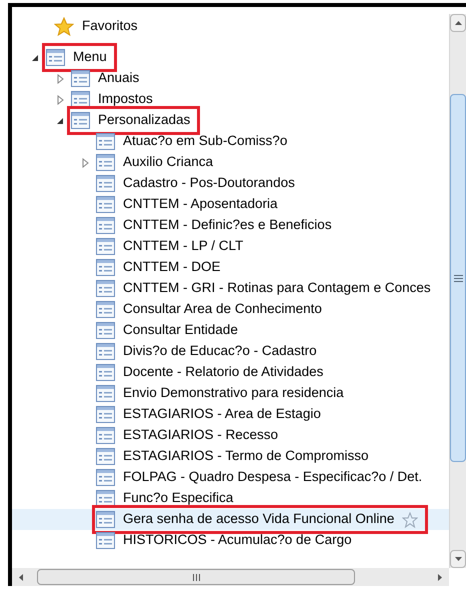 Image resolution: width=466 pixels, height=593 pixels. What do you see at coordinates (158, 162) in the screenshot?
I see `tree-item: Auxilio Crianca` at bounding box center [158, 162].